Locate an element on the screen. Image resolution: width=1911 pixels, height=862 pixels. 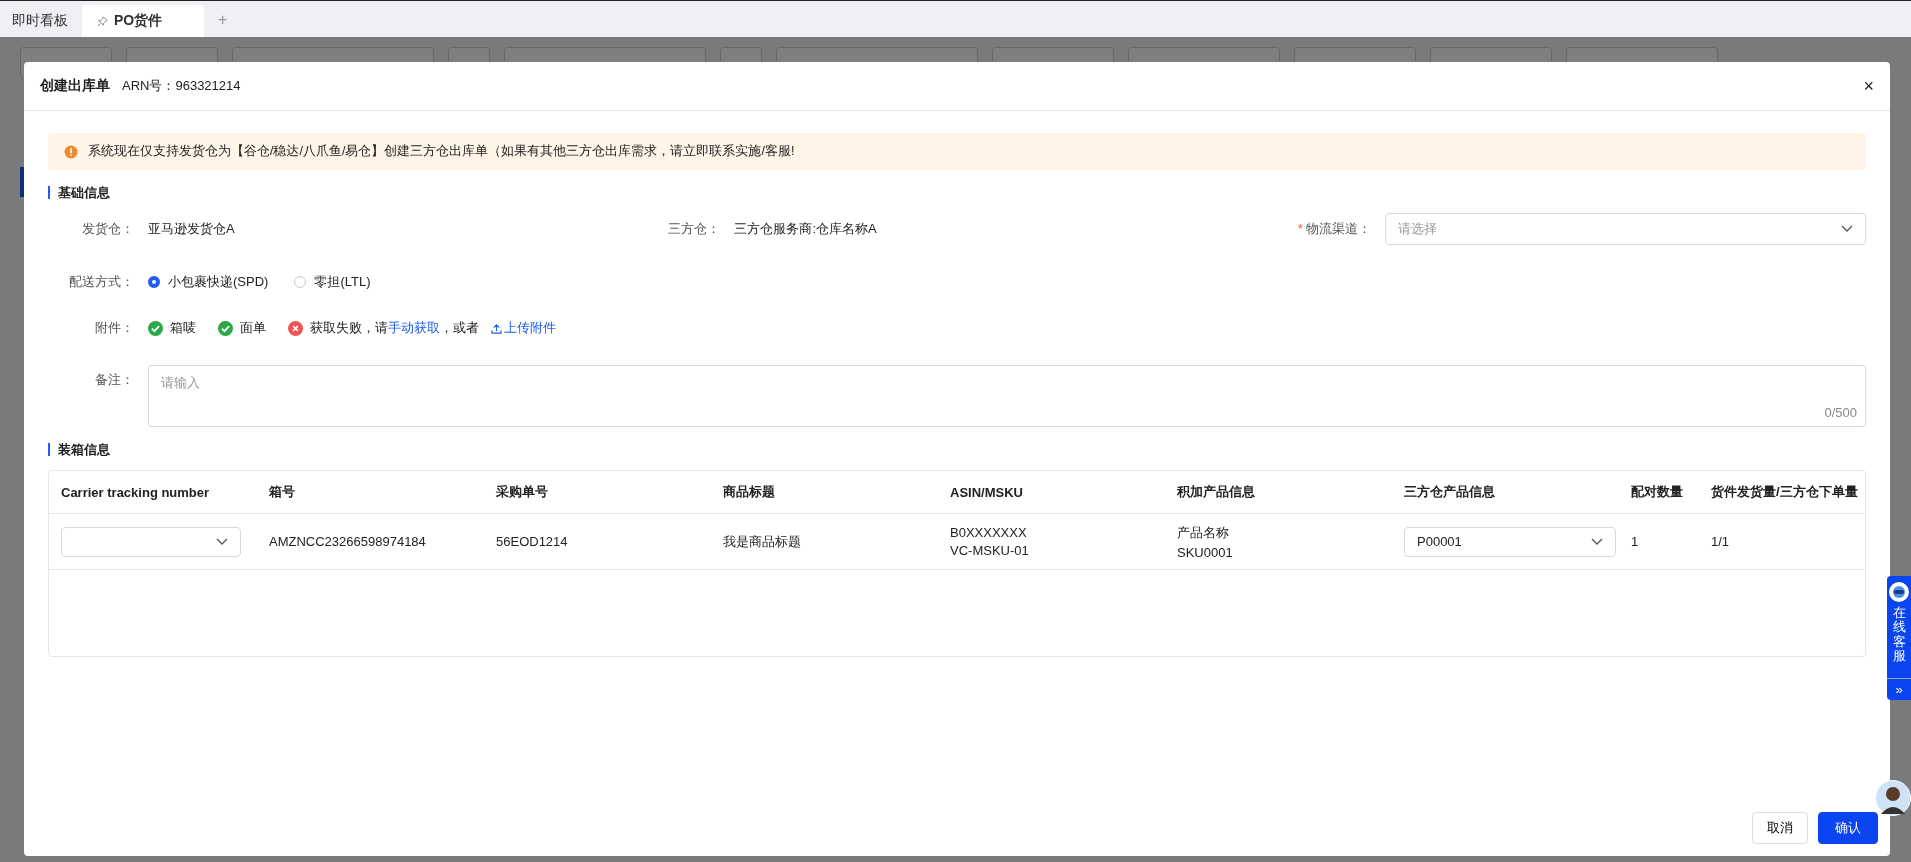
column-header: 三方仓产品信息 is located at coordinates (1449, 492).